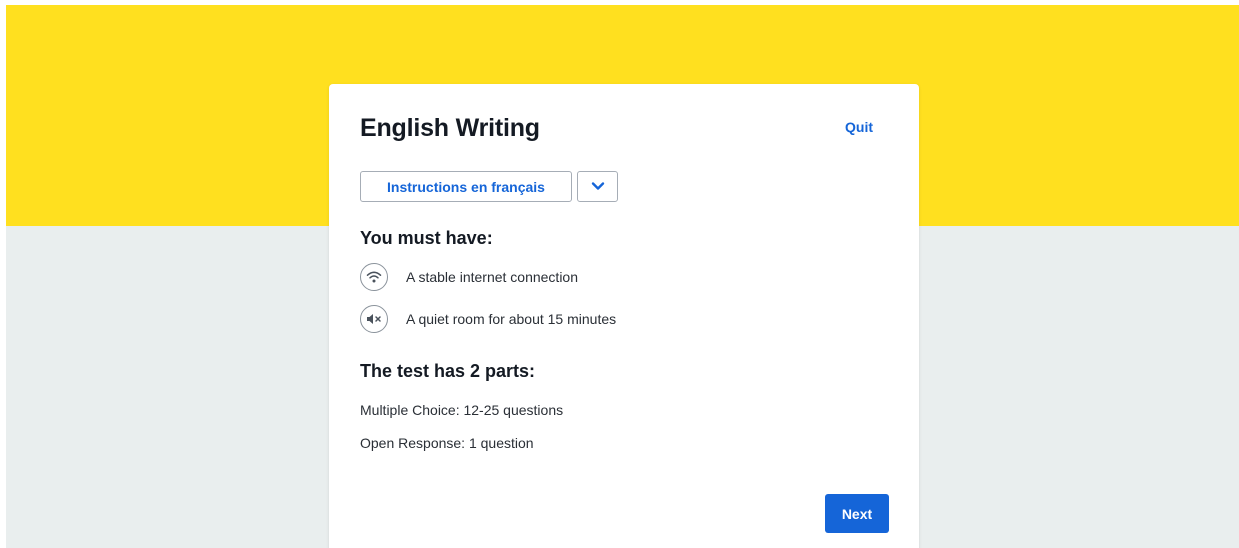 This screenshot has width=1239, height=548. What do you see at coordinates (462, 410) in the screenshot?
I see `part-multiple-choice: Multiple Choice: 12-25 questions` at bounding box center [462, 410].